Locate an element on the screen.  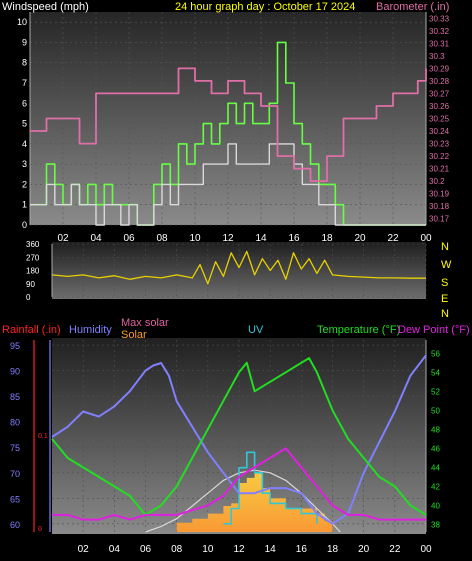
barometer-tick-label: 30.25 is located at coordinates (439, 119).